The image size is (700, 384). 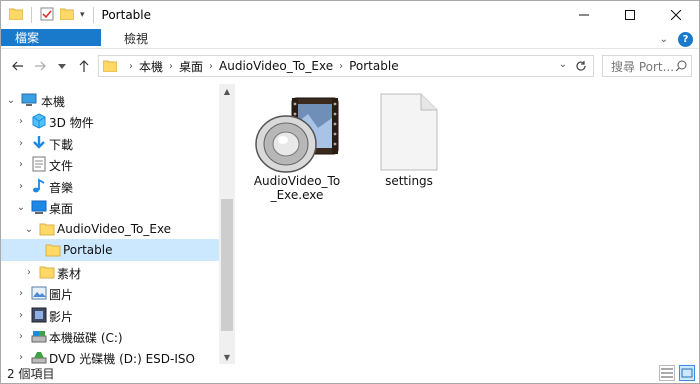 What do you see at coordinates (53, 102) in the screenshot?
I see `nav-label: 本機` at bounding box center [53, 102].